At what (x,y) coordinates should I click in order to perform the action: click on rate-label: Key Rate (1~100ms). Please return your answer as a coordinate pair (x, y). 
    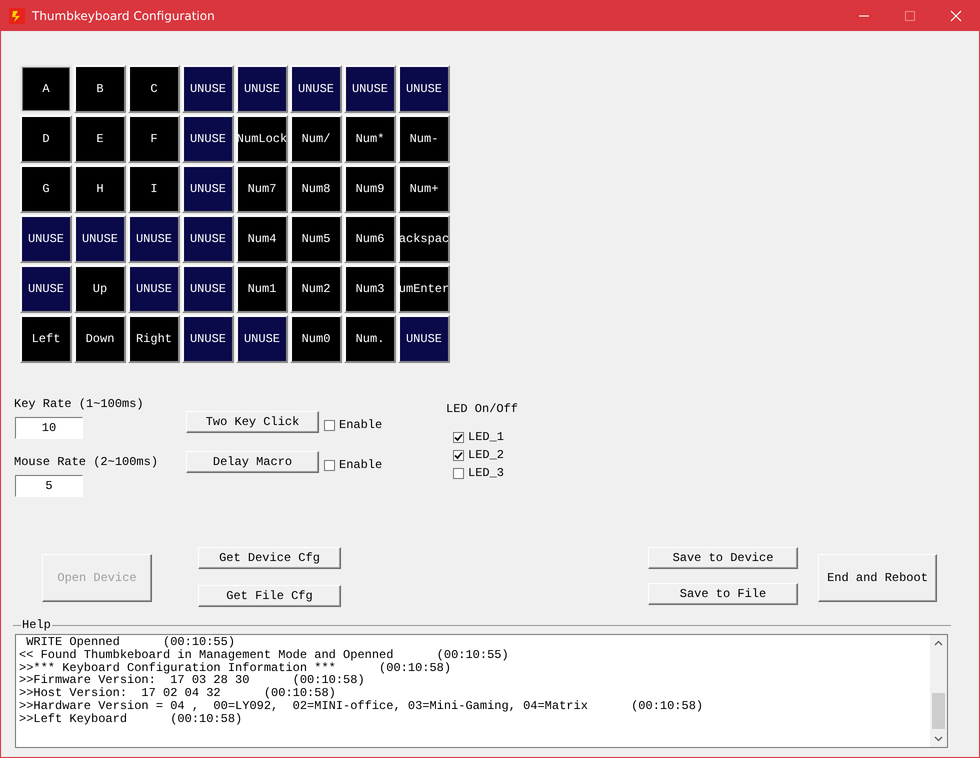
    Looking at the image, I should click on (79, 404).